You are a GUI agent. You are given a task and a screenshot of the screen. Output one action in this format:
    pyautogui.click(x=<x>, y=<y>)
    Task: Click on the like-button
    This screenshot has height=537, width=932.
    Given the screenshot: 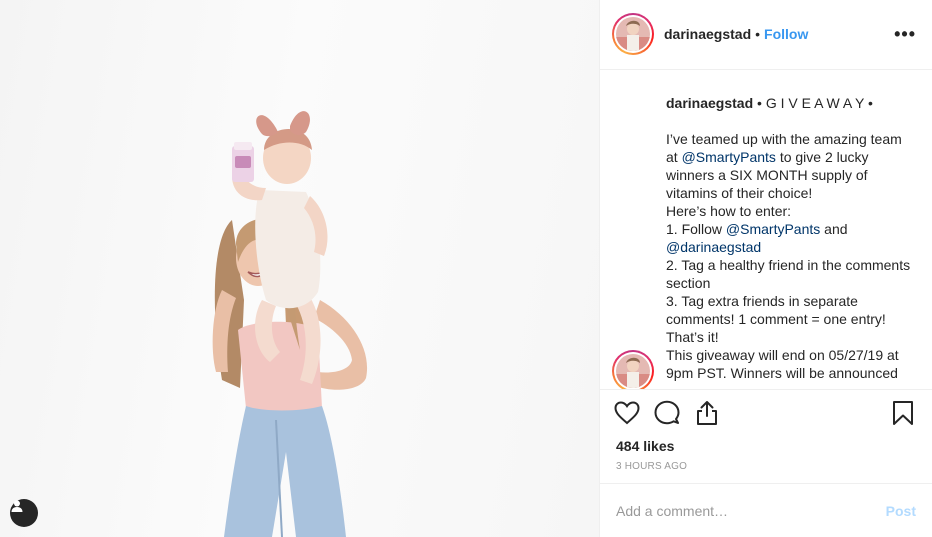 What is the action you would take?
    pyautogui.click(x=627, y=413)
    